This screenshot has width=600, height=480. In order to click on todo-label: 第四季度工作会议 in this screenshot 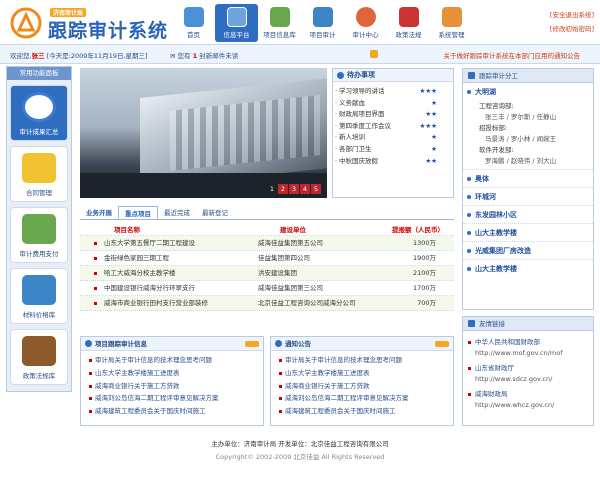, I will do `click(365, 125)`.